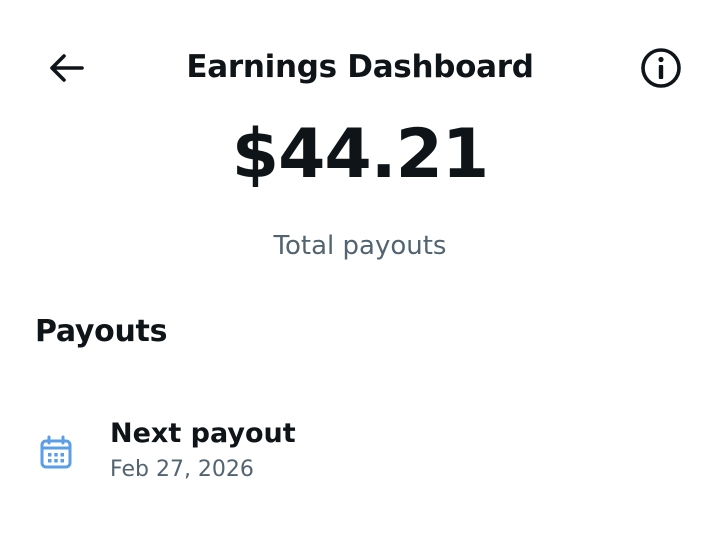  Describe the element at coordinates (360, 246) in the screenshot. I see `total-payouts-label: Total payouts` at that location.